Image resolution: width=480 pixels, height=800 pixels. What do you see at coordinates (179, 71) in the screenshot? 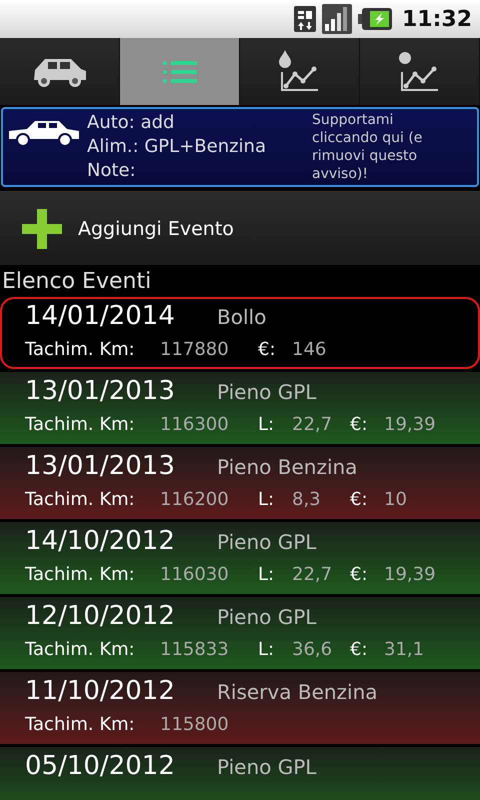
I see `list-icon` at bounding box center [179, 71].